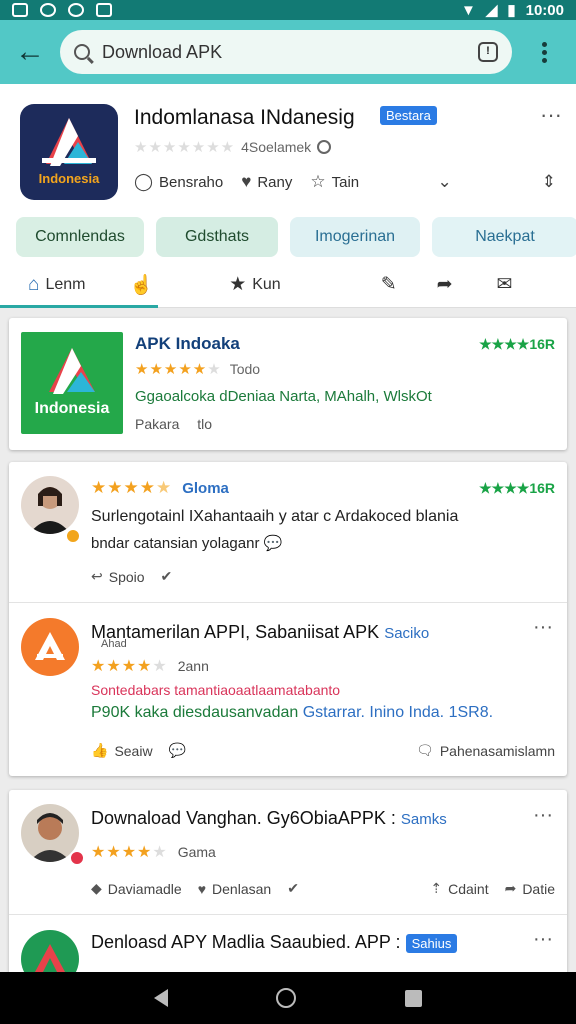 This screenshot has width=576, height=1024. Describe the element at coordinates (288, 285) in the screenshot. I see `tab-bar: ⌂ Lenm ☝ ★ Kun ✎ ➦ ✉` at that location.